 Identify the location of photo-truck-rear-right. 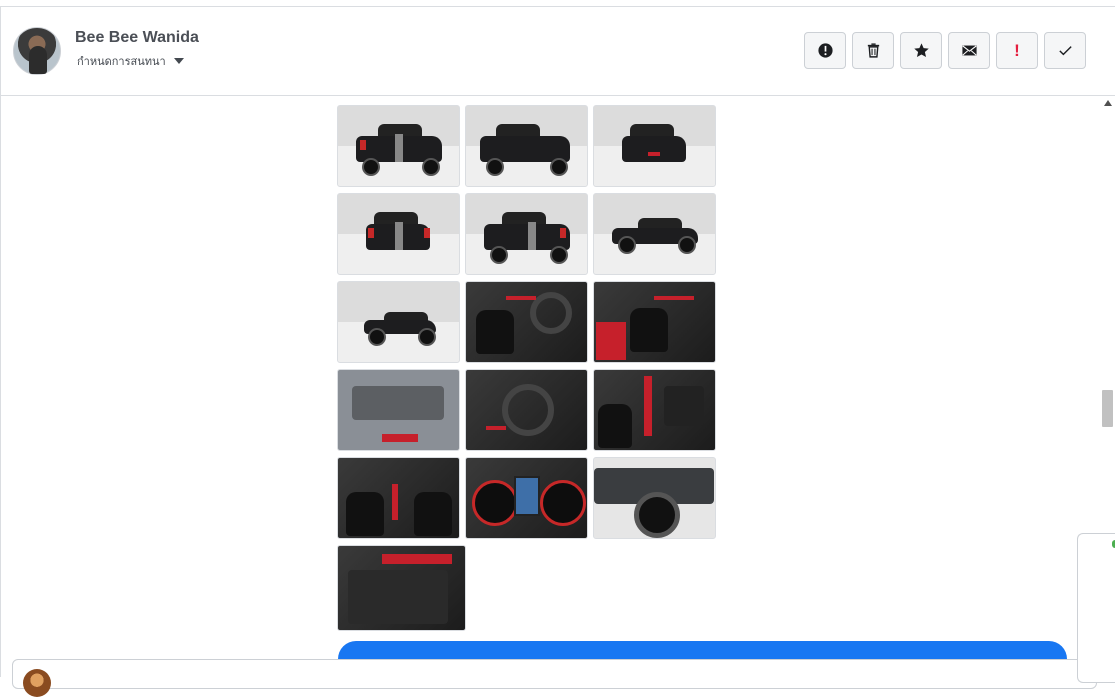
(526, 234).